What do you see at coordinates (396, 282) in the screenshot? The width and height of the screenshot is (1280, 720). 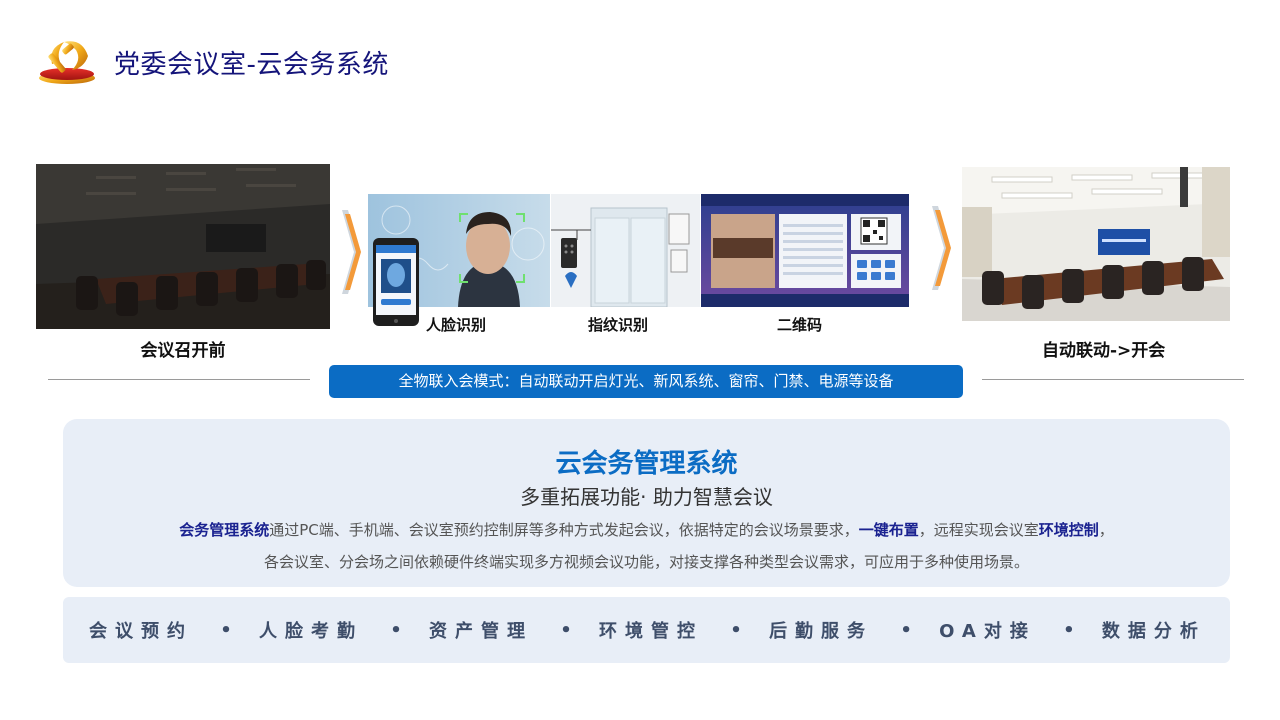 I see `phone-app-image` at bounding box center [396, 282].